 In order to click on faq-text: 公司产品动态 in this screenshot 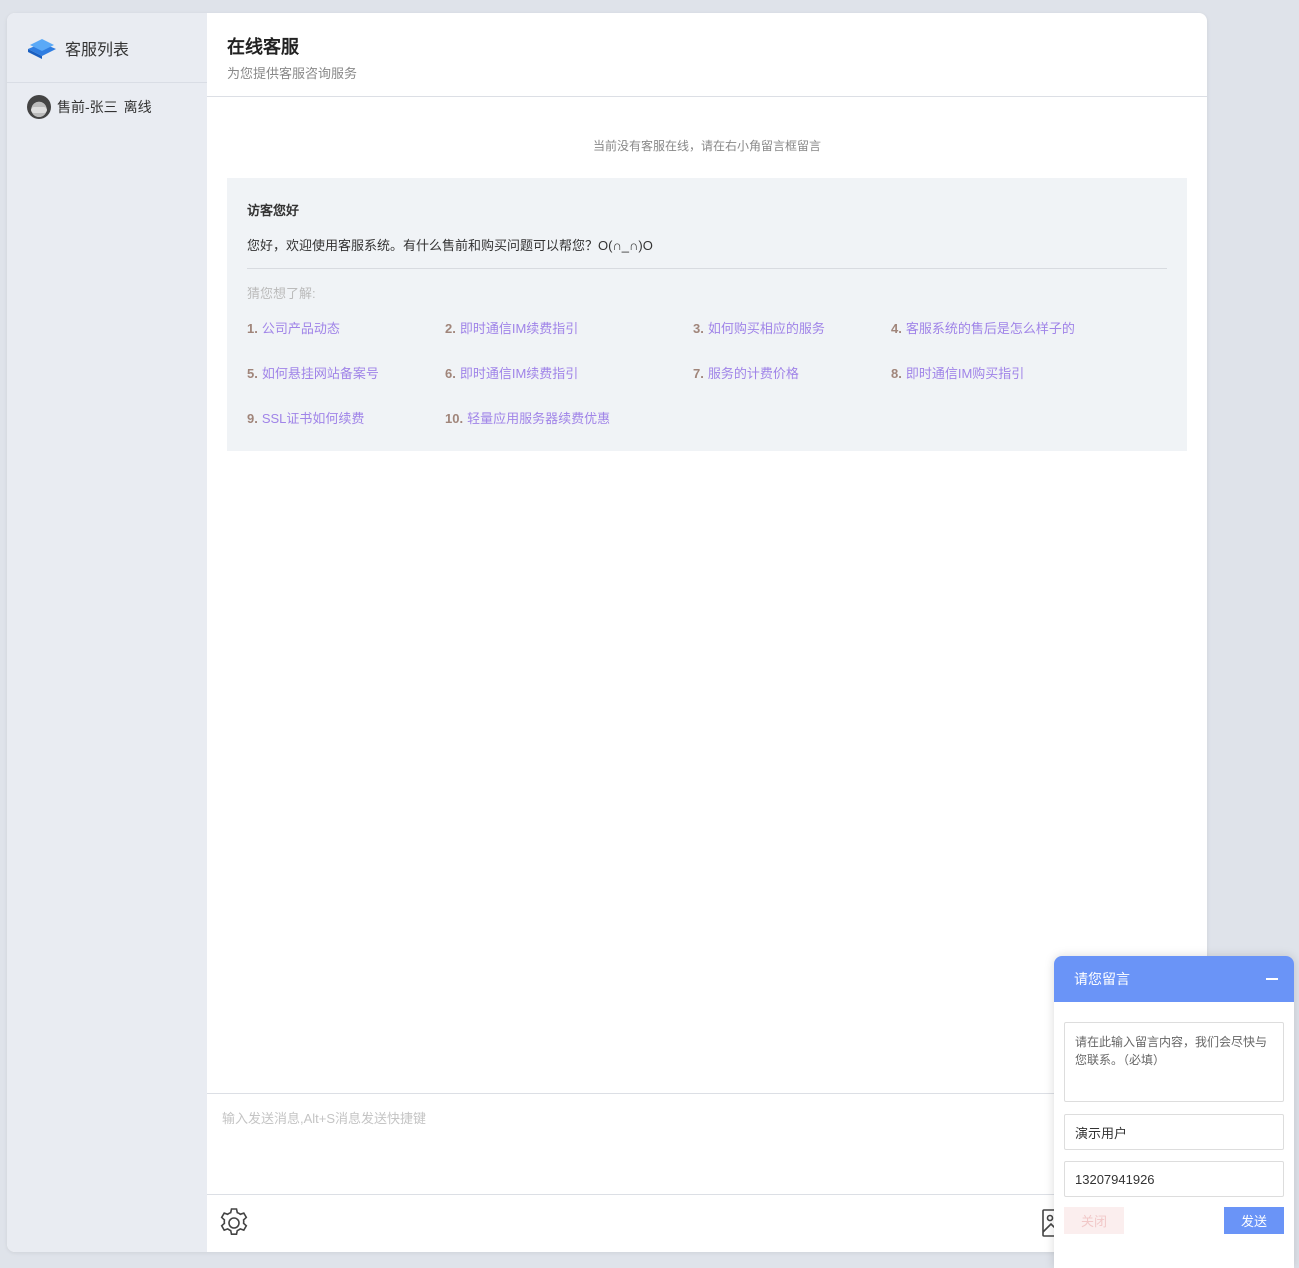, I will do `click(300, 328)`.